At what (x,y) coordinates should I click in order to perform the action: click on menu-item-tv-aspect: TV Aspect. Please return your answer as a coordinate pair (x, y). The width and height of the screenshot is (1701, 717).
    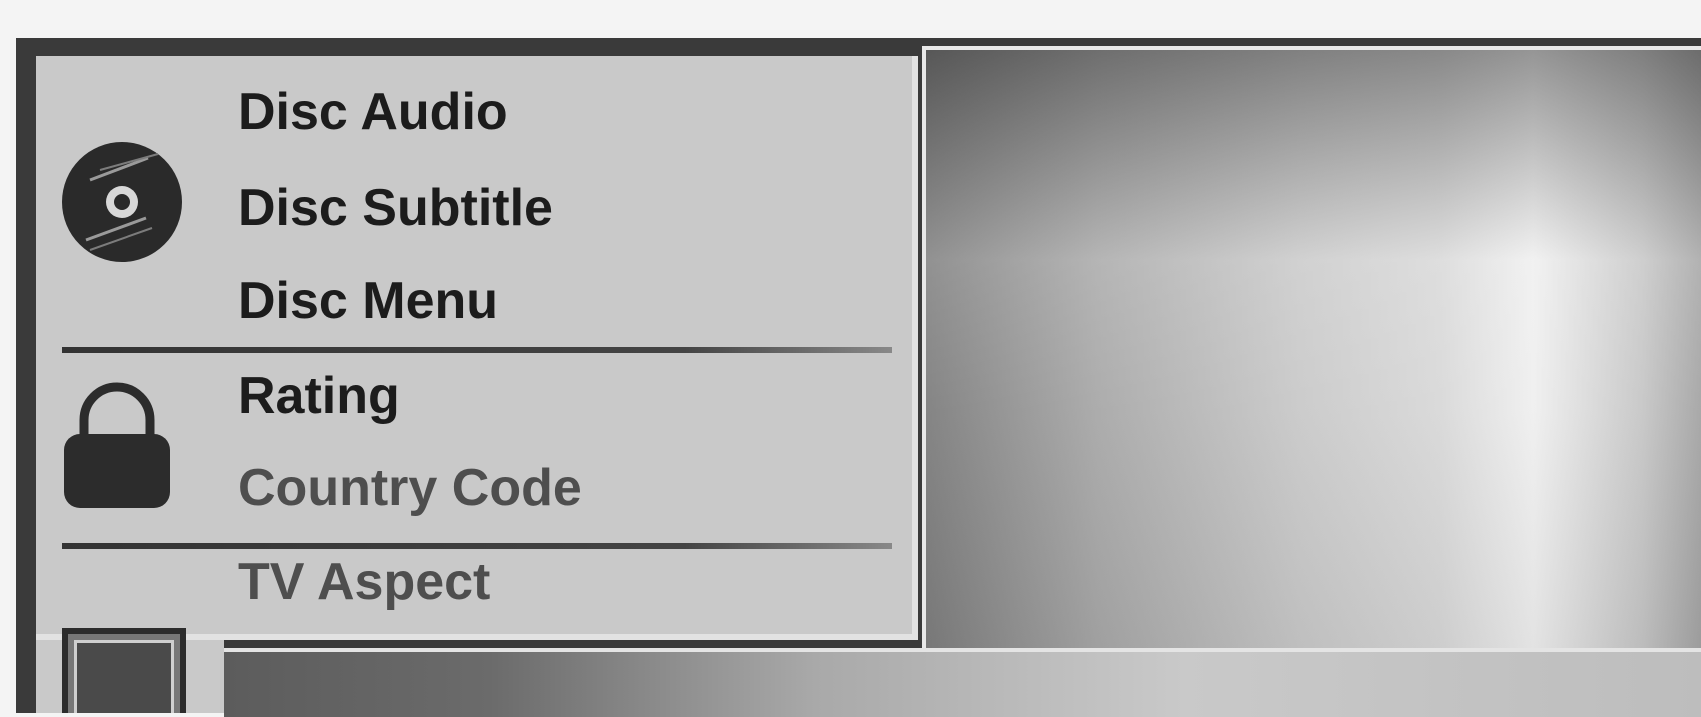
    Looking at the image, I should click on (364, 582).